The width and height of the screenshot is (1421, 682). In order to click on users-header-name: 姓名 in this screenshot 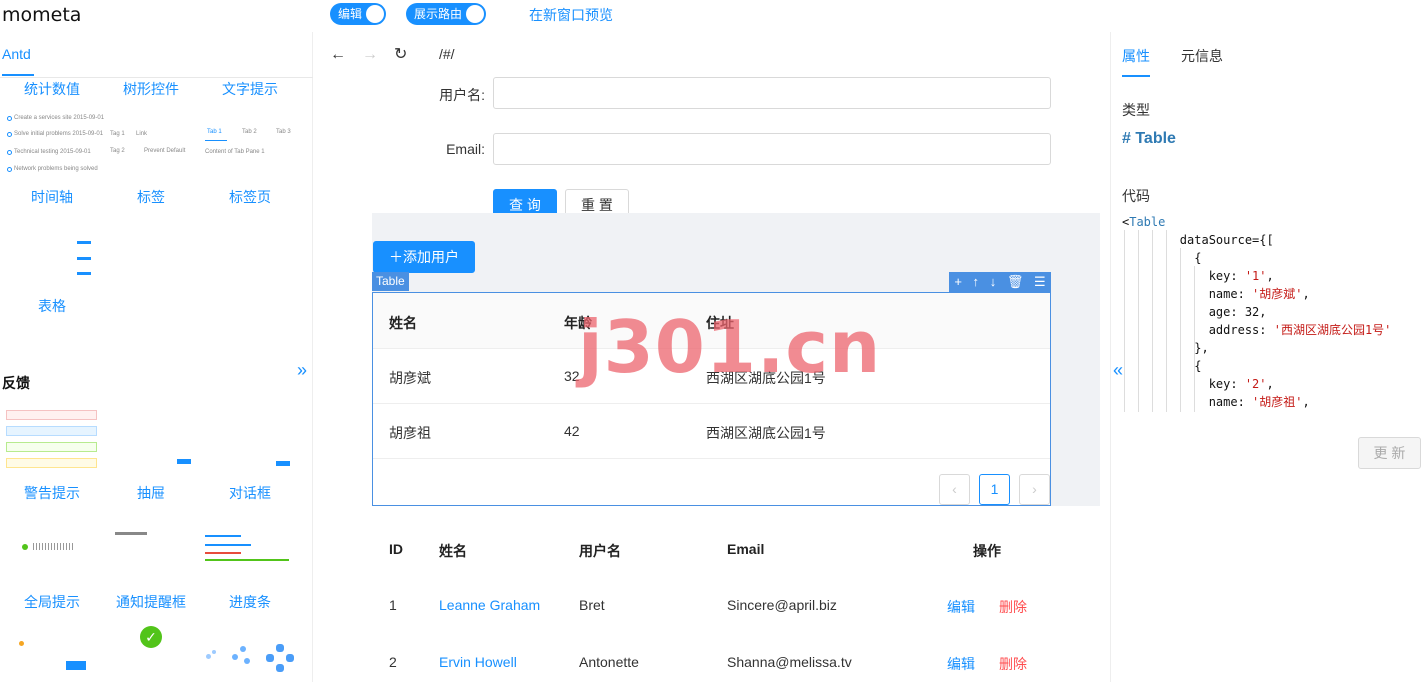, I will do `click(453, 551)`.